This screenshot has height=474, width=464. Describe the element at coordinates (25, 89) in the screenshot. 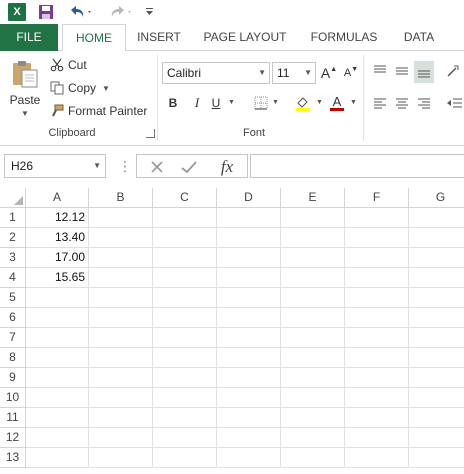

I see `paste-button: Paste ▼` at that location.